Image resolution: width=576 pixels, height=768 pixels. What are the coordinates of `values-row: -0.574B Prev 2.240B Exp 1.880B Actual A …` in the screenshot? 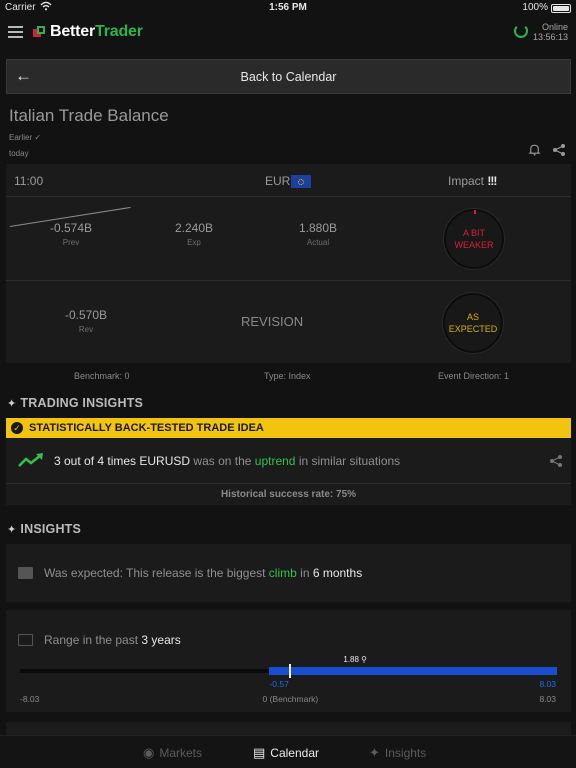 It's located at (288, 239).